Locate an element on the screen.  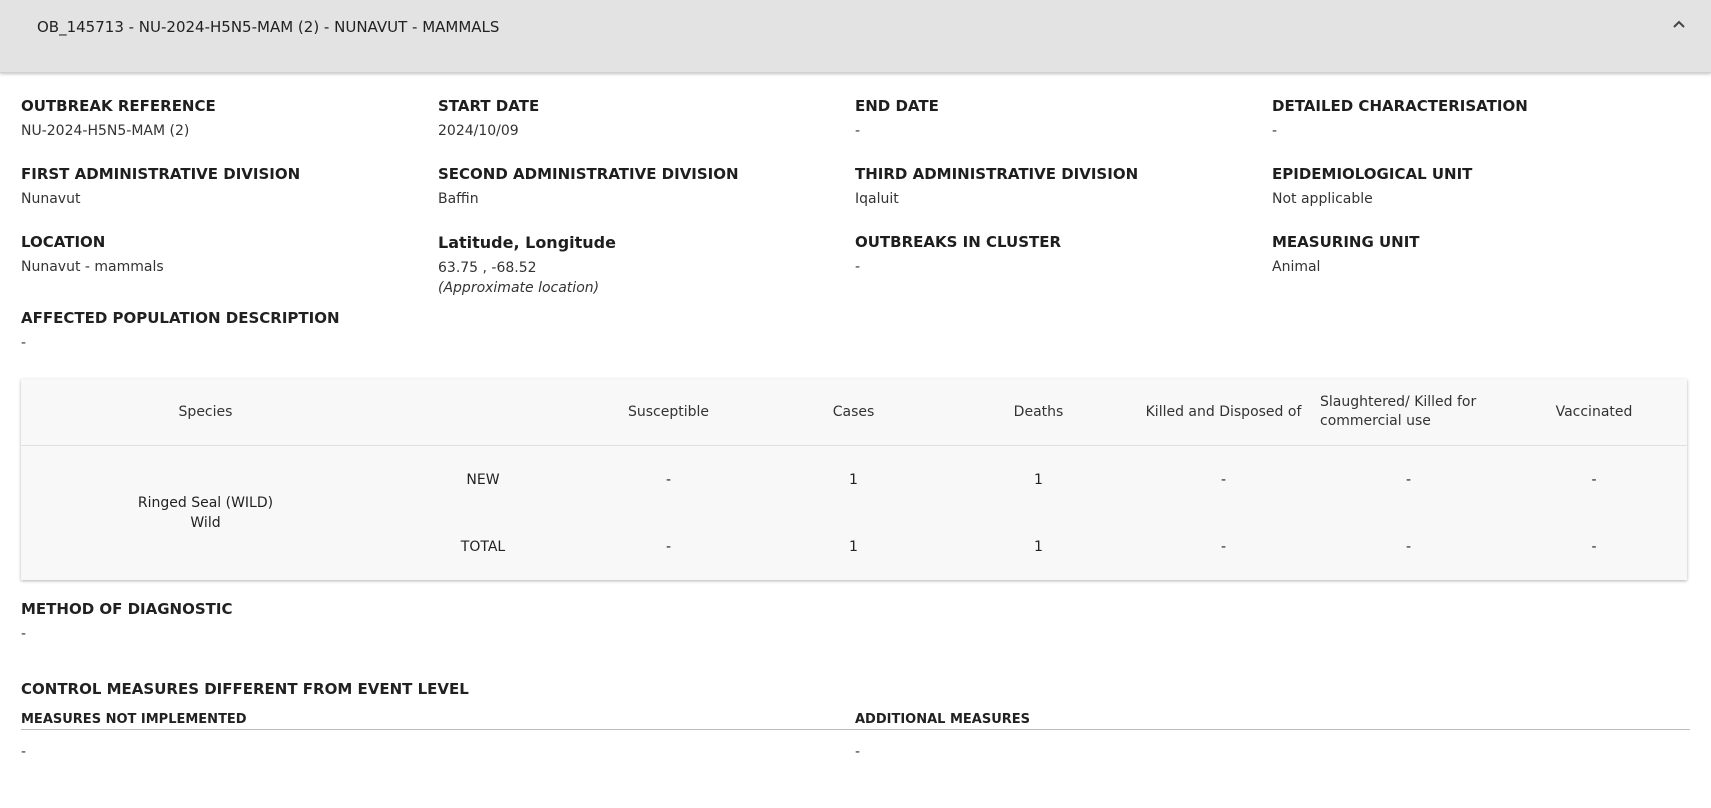
method-of-diagnostic-section: METHOD OF DIAGNOSTIC - is located at coordinates (127, 621).